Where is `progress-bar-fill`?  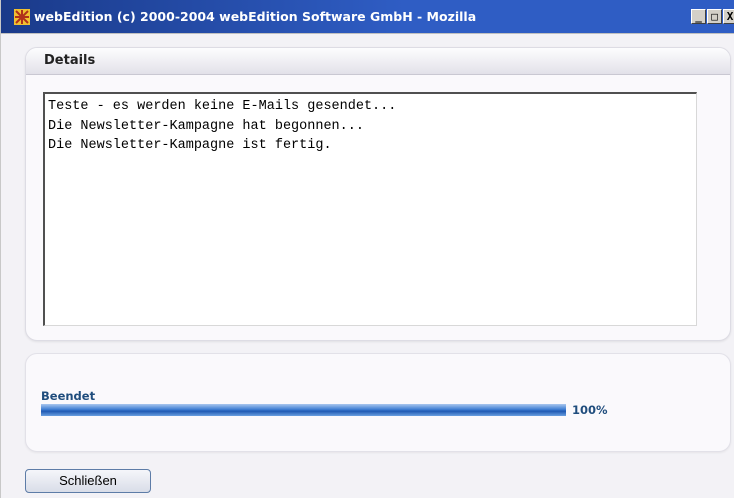
progress-bar-fill is located at coordinates (303, 410).